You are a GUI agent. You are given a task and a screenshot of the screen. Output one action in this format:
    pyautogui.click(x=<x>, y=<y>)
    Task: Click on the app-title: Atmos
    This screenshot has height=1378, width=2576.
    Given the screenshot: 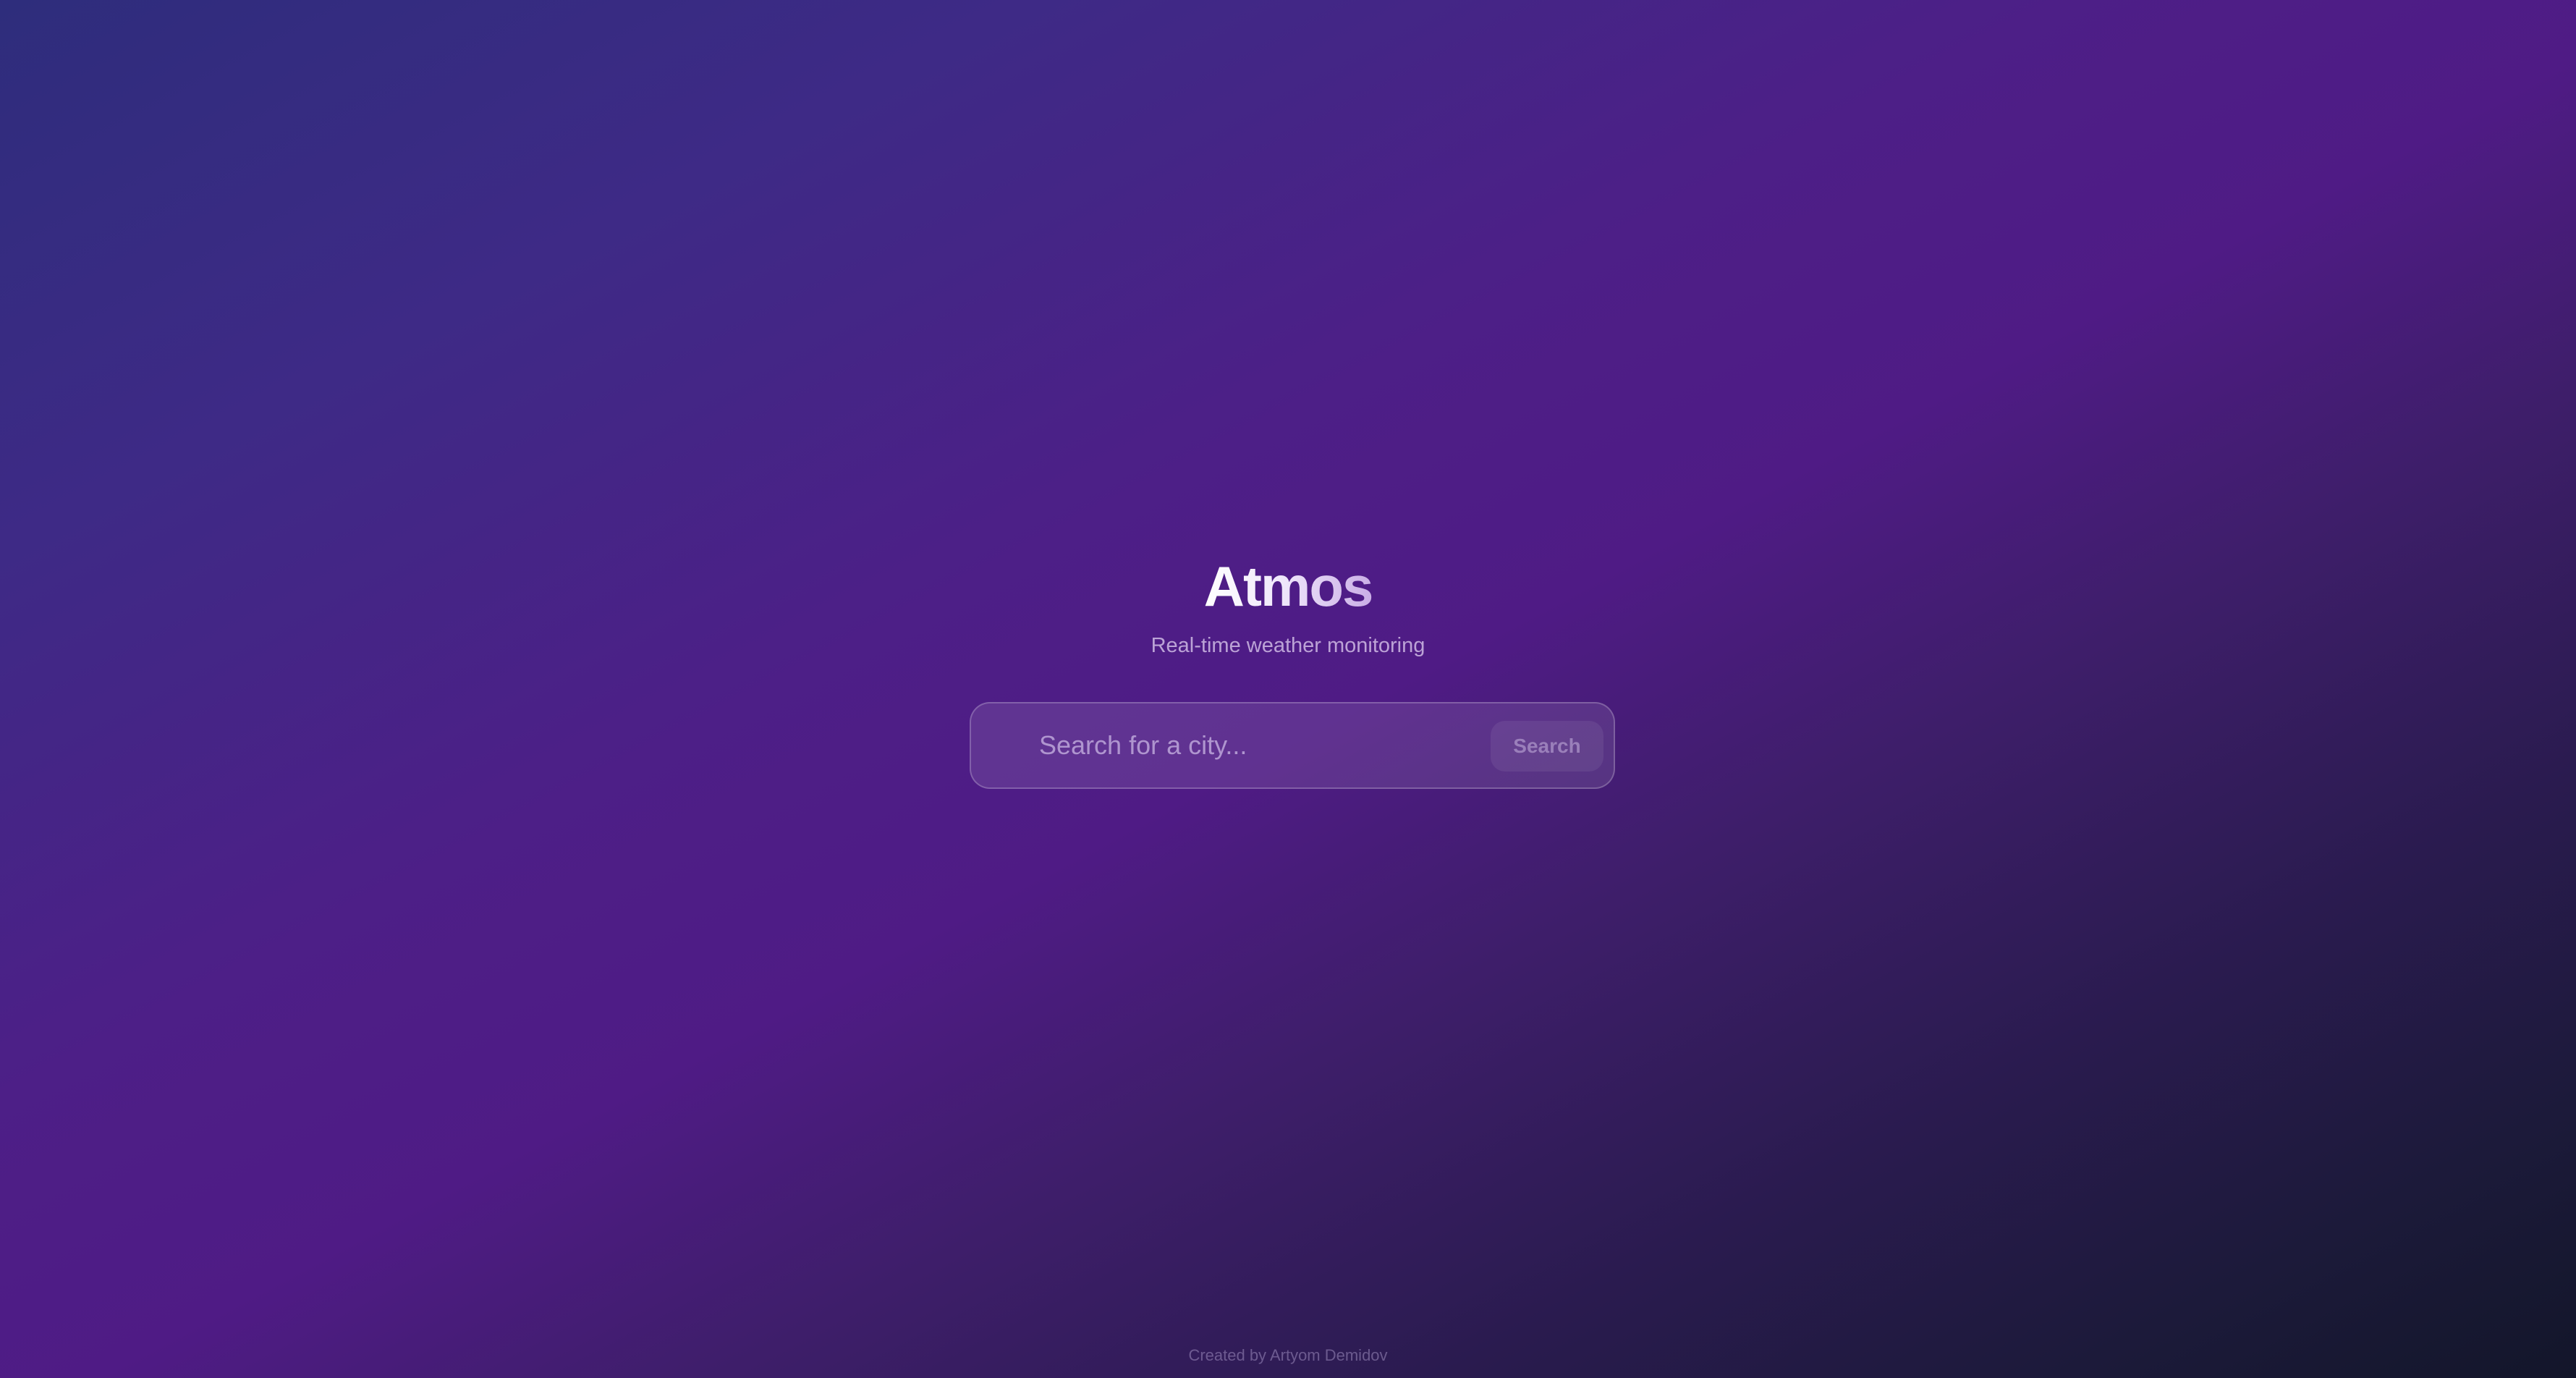 What is the action you would take?
    pyautogui.click(x=1289, y=586)
    